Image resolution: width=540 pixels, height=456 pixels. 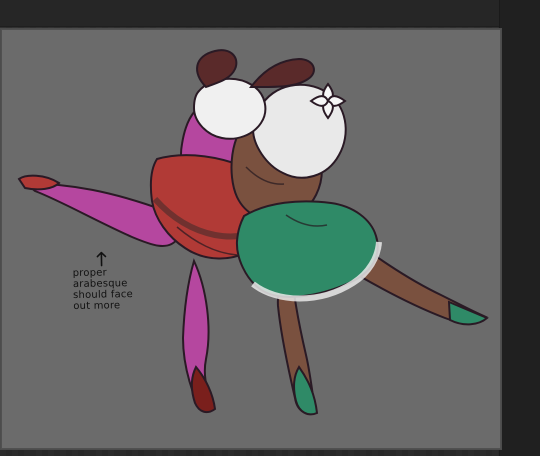 What do you see at coordinates (519, 228) in the screenshot?
I see `right-panel` at bounding box center [519, 228].